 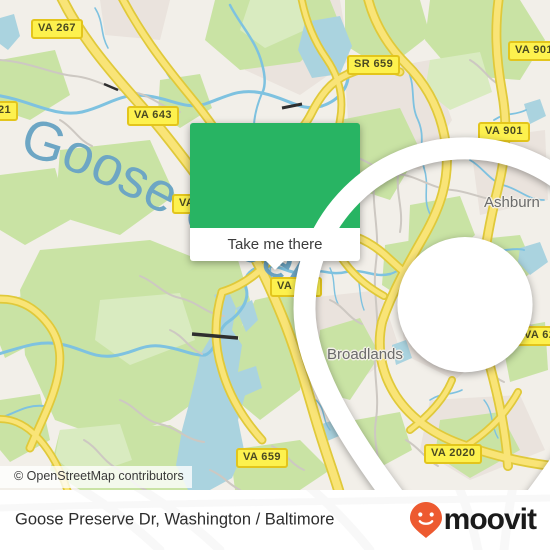 I want to click on road-shield-va-267: VA 267, so click(x=57, y=29).